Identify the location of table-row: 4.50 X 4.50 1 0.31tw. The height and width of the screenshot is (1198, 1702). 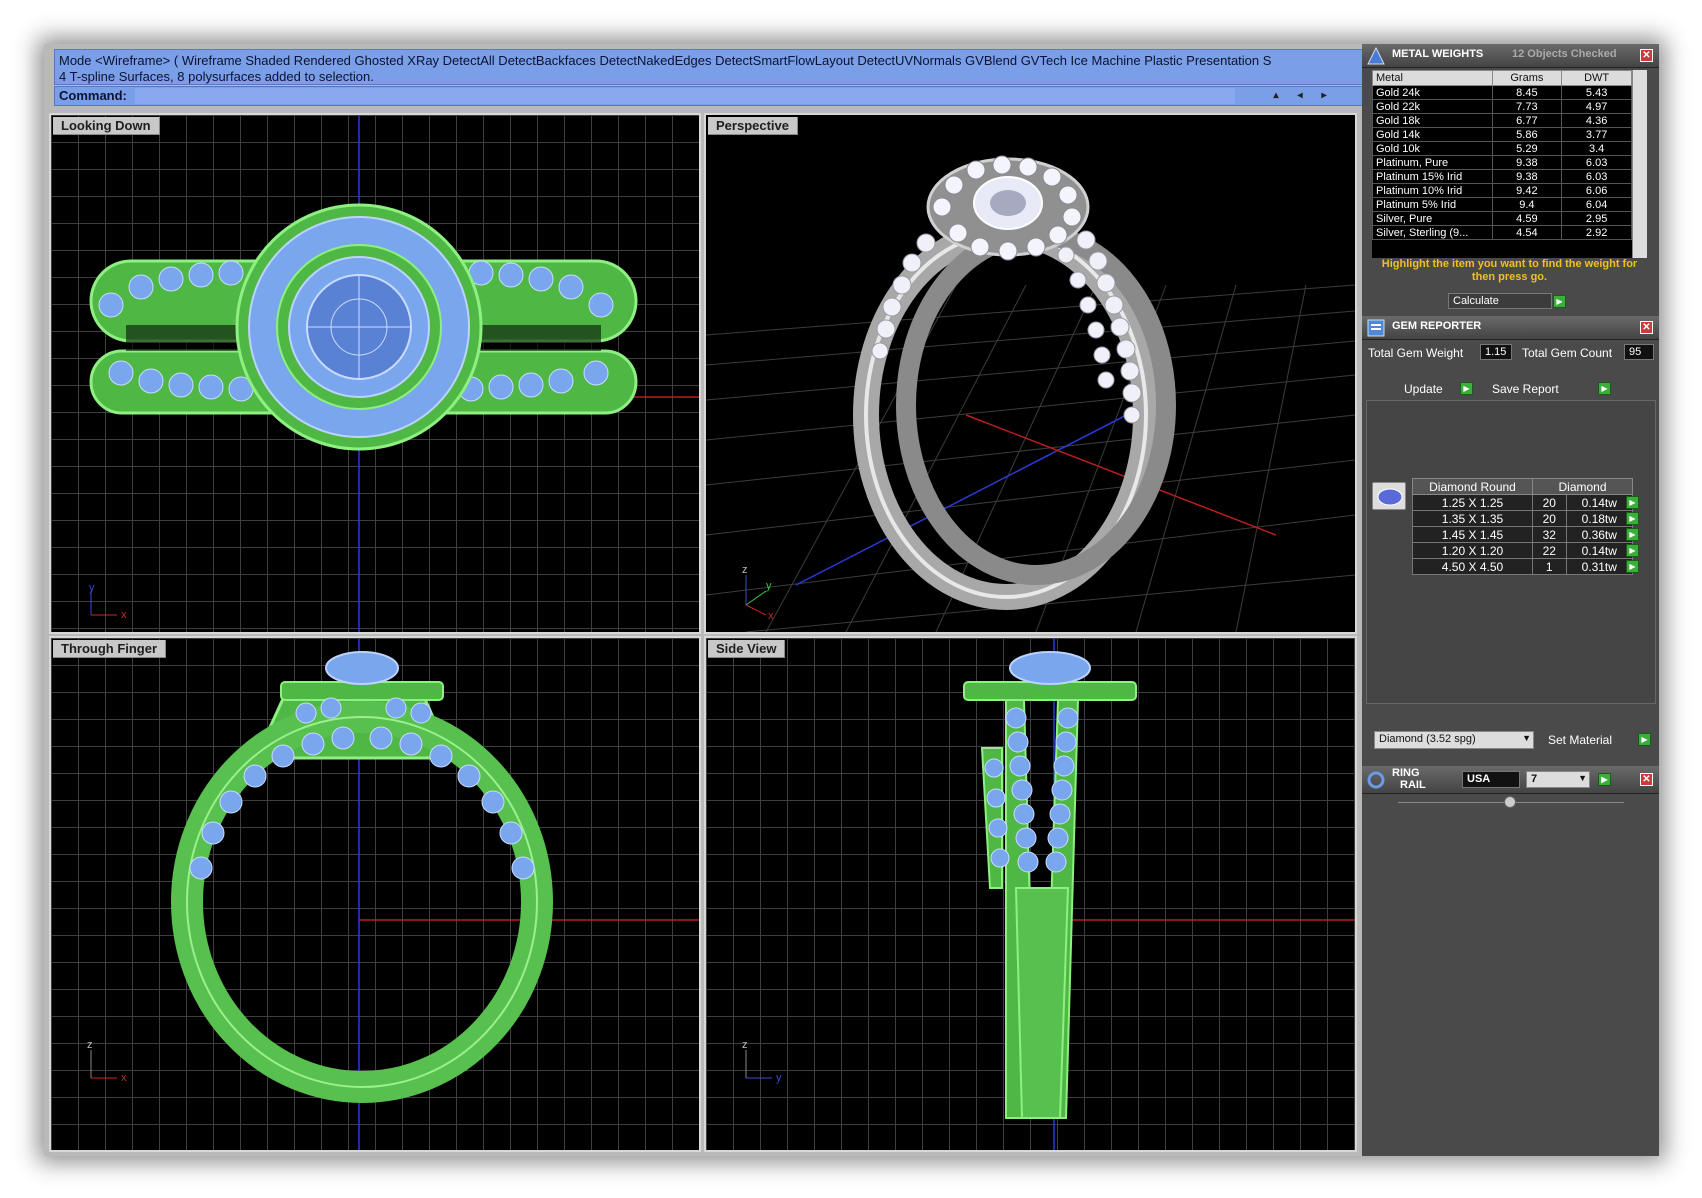
(1522, 566).